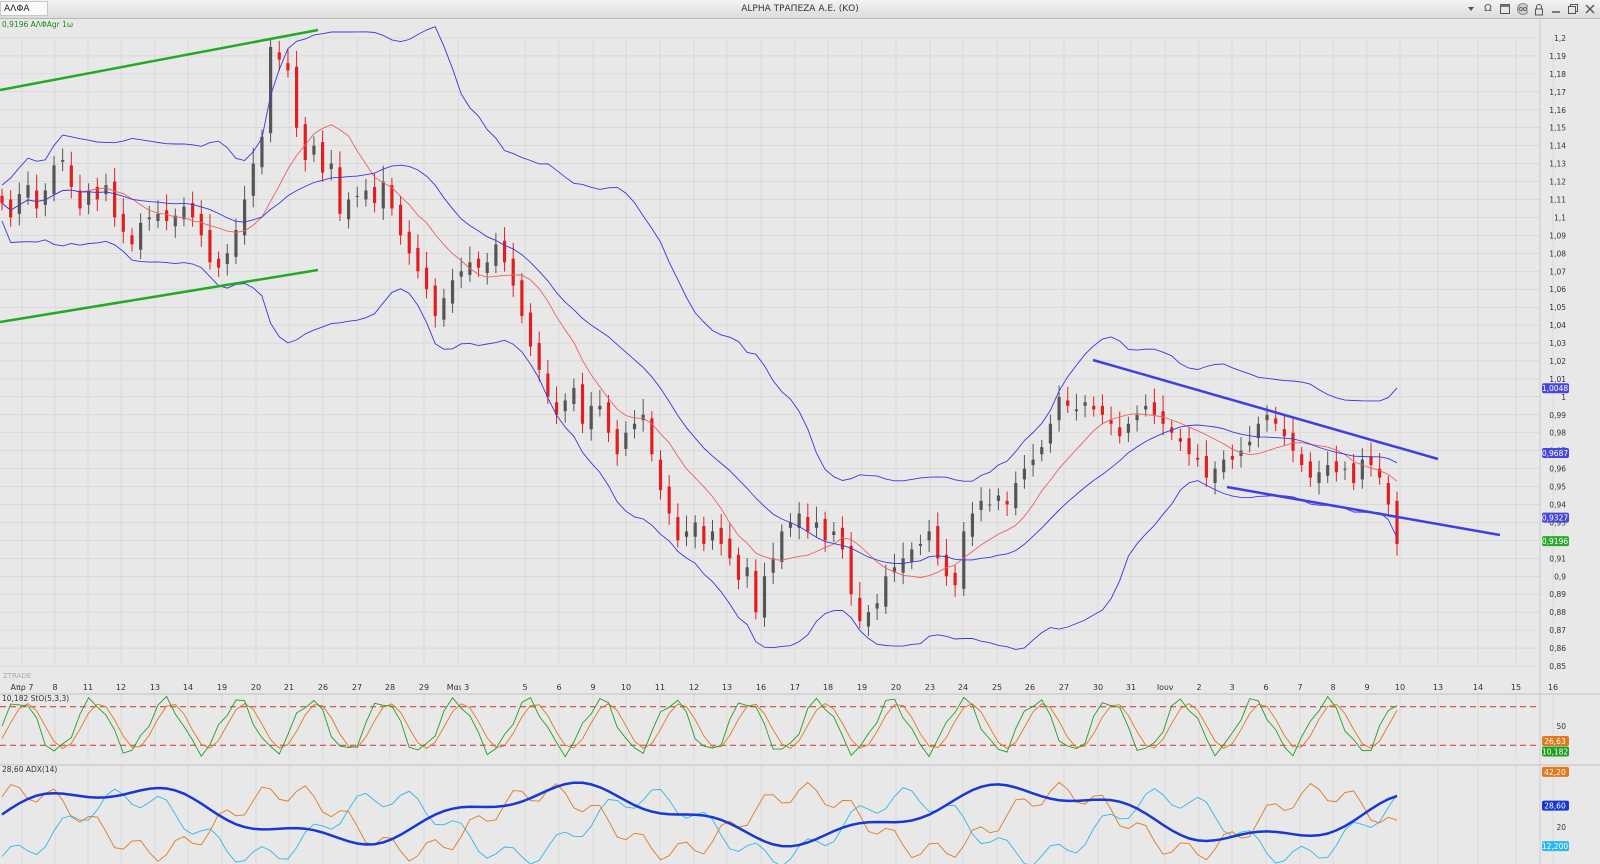 This screenshot has height=864, width=1600. Describe the element at coordinates (800, 725) in the screenshot. I see `stochastic-panel: 50 26,6310,182` at that location.